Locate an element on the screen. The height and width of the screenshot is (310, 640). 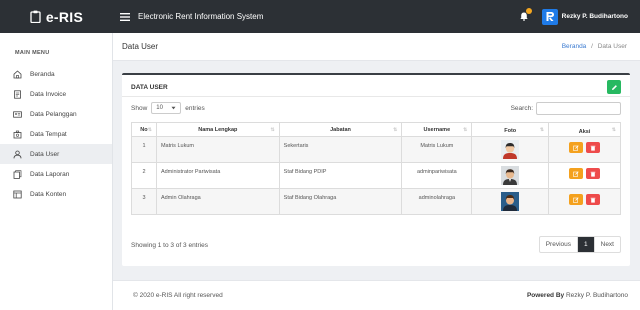
sidebar-header: MAIN MENU is located at coordinates (32, 53).